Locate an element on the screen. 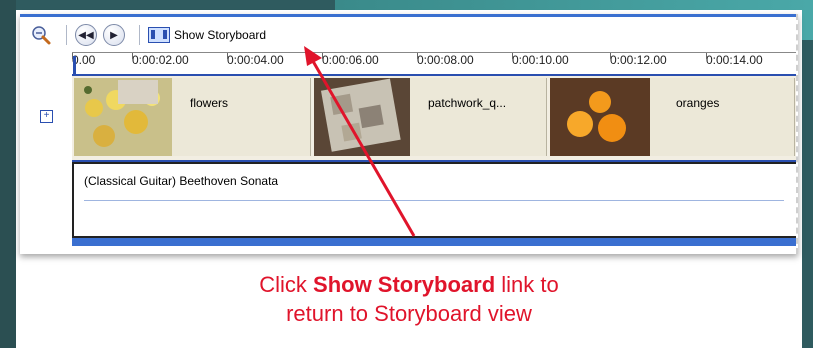 Image resolution: width=813 pixels, height=348 pixels. caption-bold: Show Storyboard is located at coordinates (404, 284).